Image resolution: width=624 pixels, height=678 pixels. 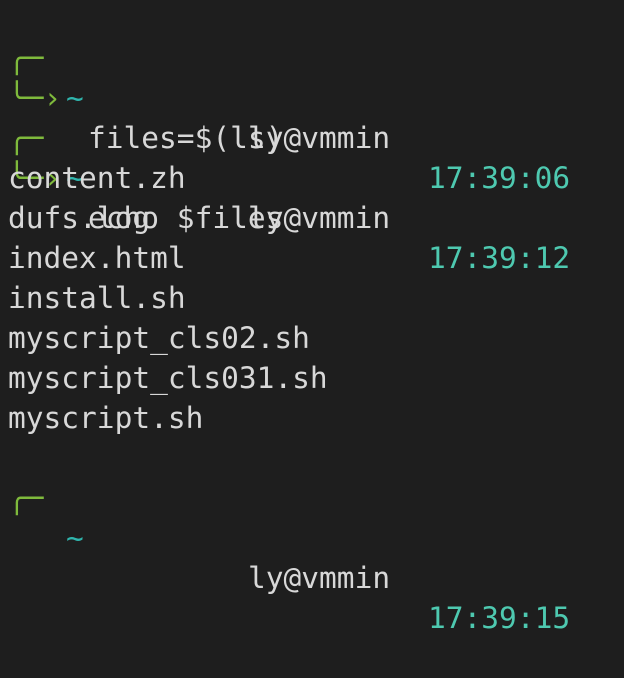 What do you see at coordinates (79, 218) in the screenshot?
I see `output-line: dufs.log` at bounding box center [79, 218].